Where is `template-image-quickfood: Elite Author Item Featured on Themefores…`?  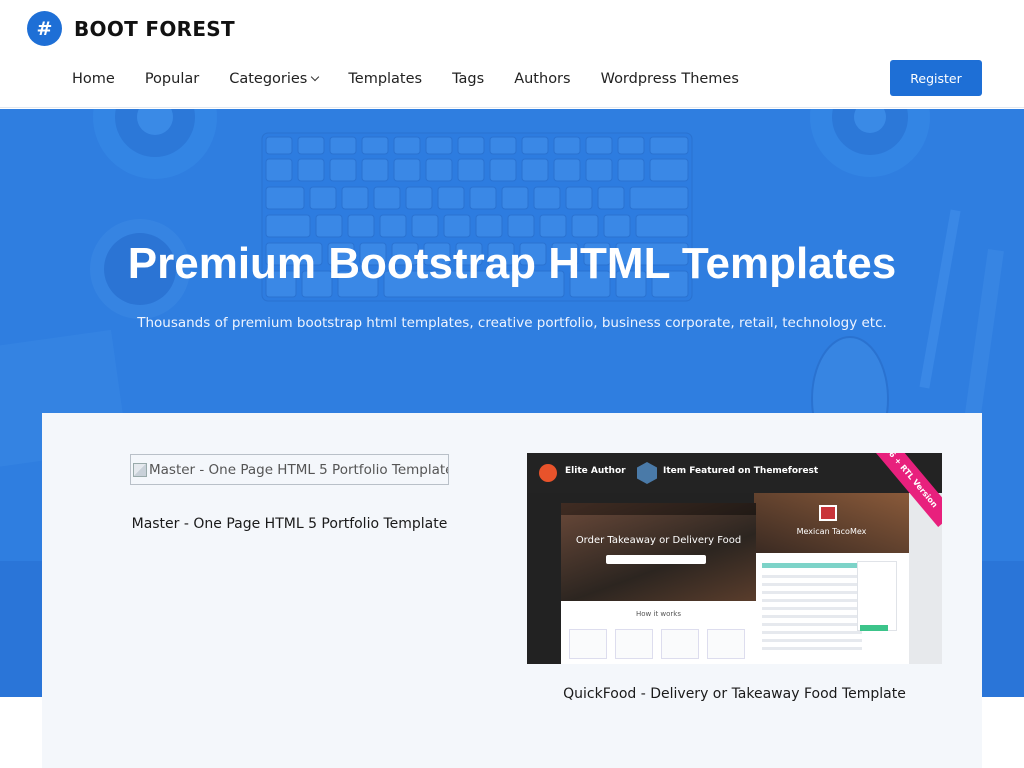
template-image-quickfood: Elite Author Item Featured on Themefores… is located at coordinates (734, 558).